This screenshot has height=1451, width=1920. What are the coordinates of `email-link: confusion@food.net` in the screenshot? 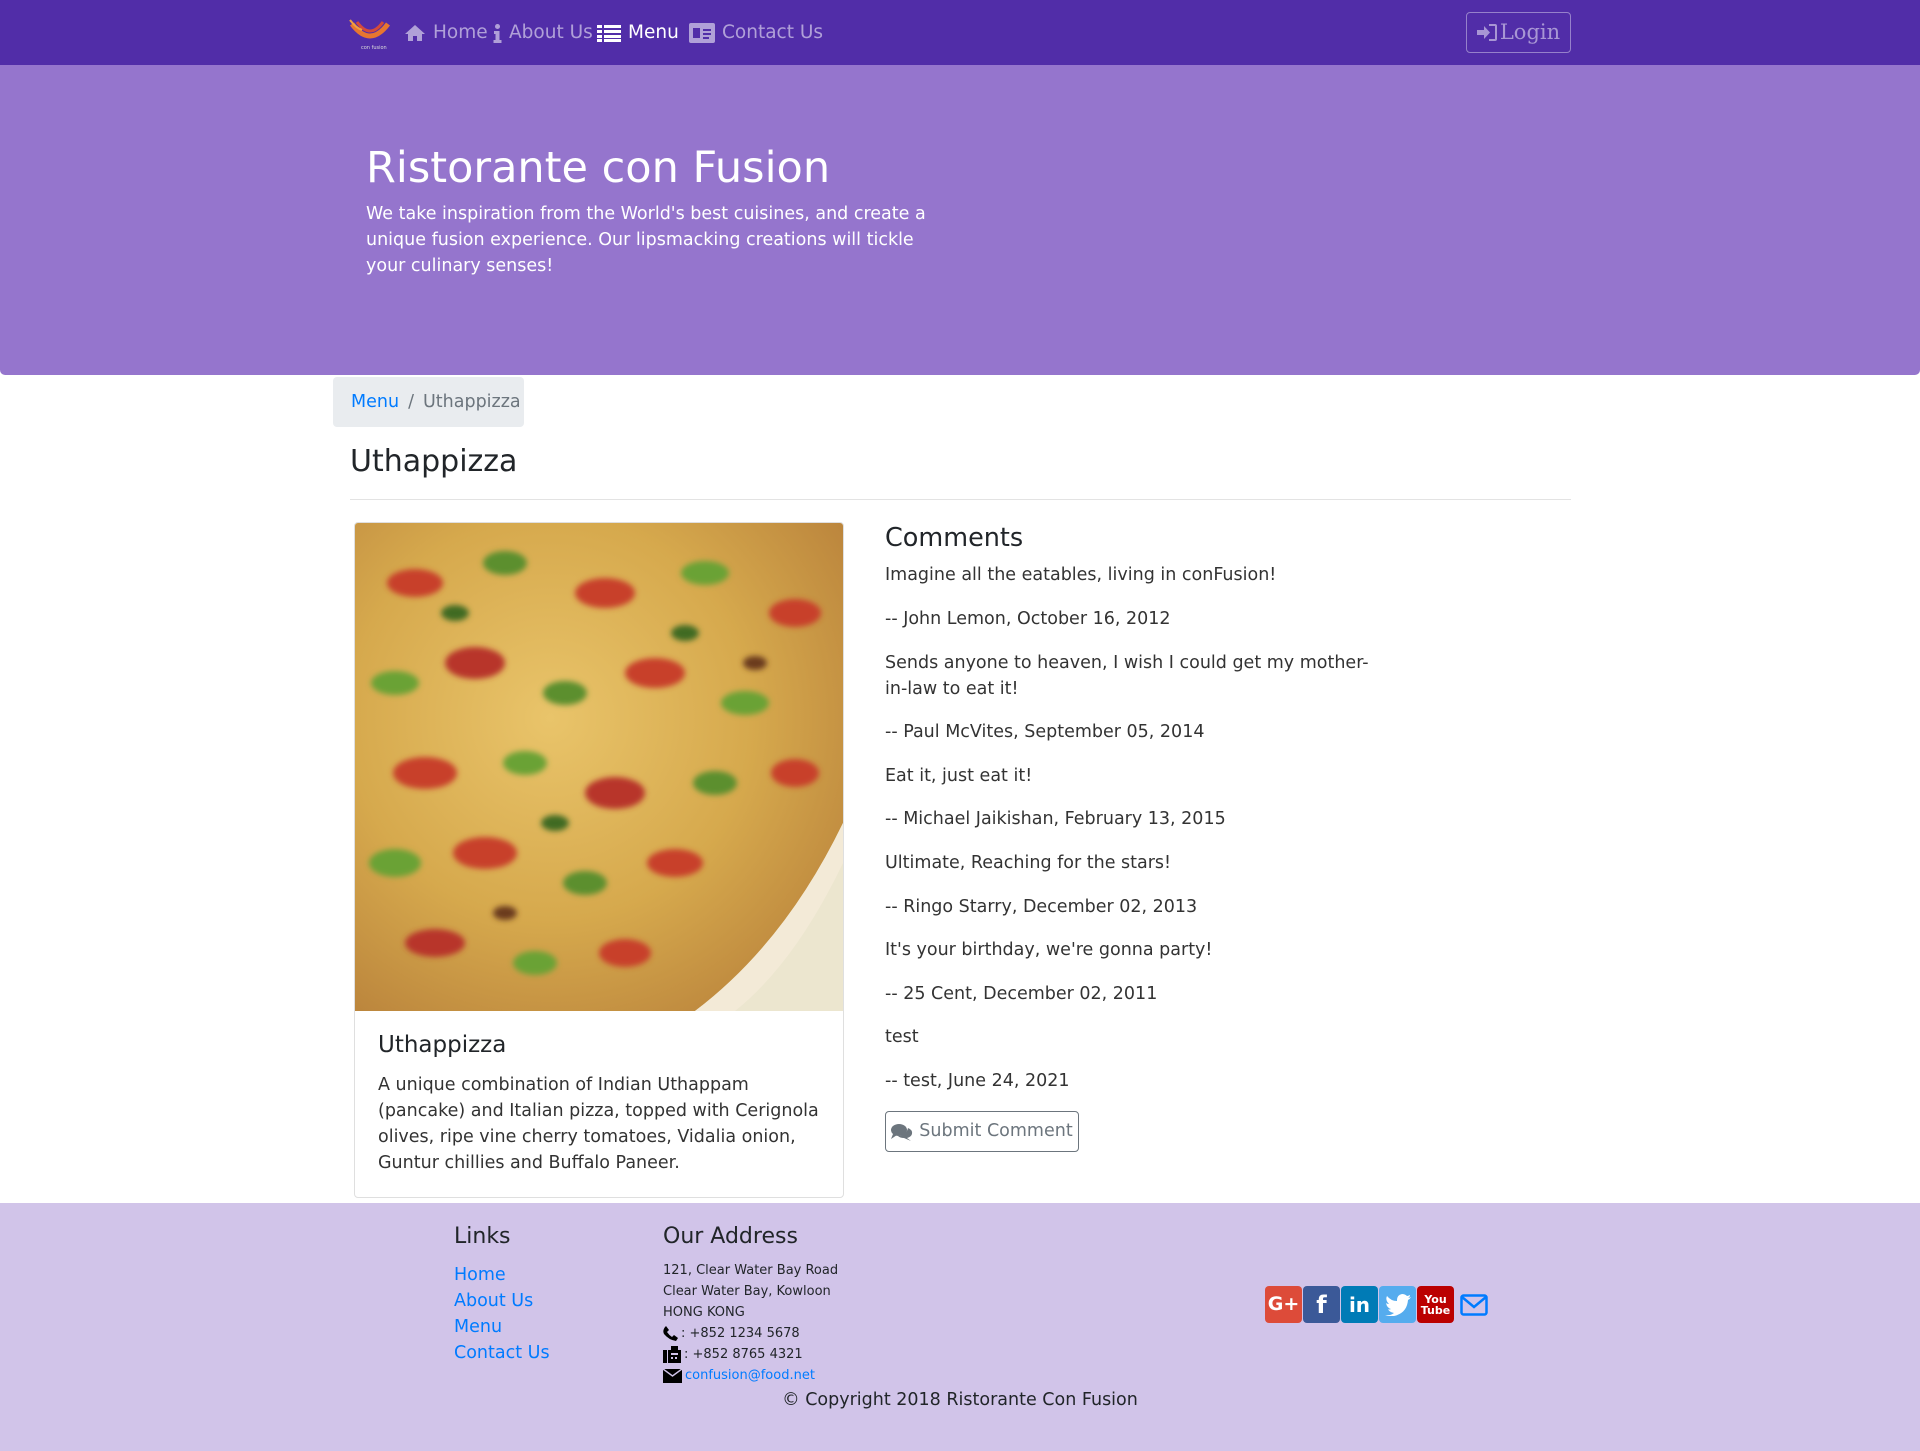 It's located at (750, 1375).